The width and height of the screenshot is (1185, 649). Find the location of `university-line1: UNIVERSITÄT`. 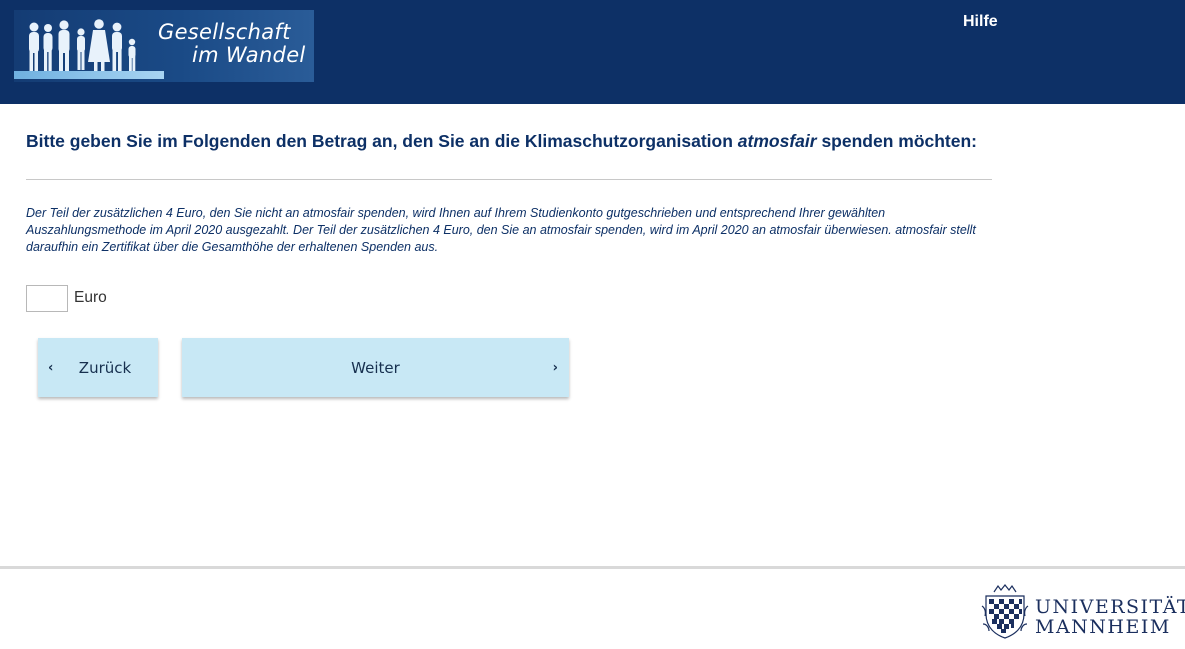

university-line1: UNIVERSITÄT is located at coordinates (1110, 607).